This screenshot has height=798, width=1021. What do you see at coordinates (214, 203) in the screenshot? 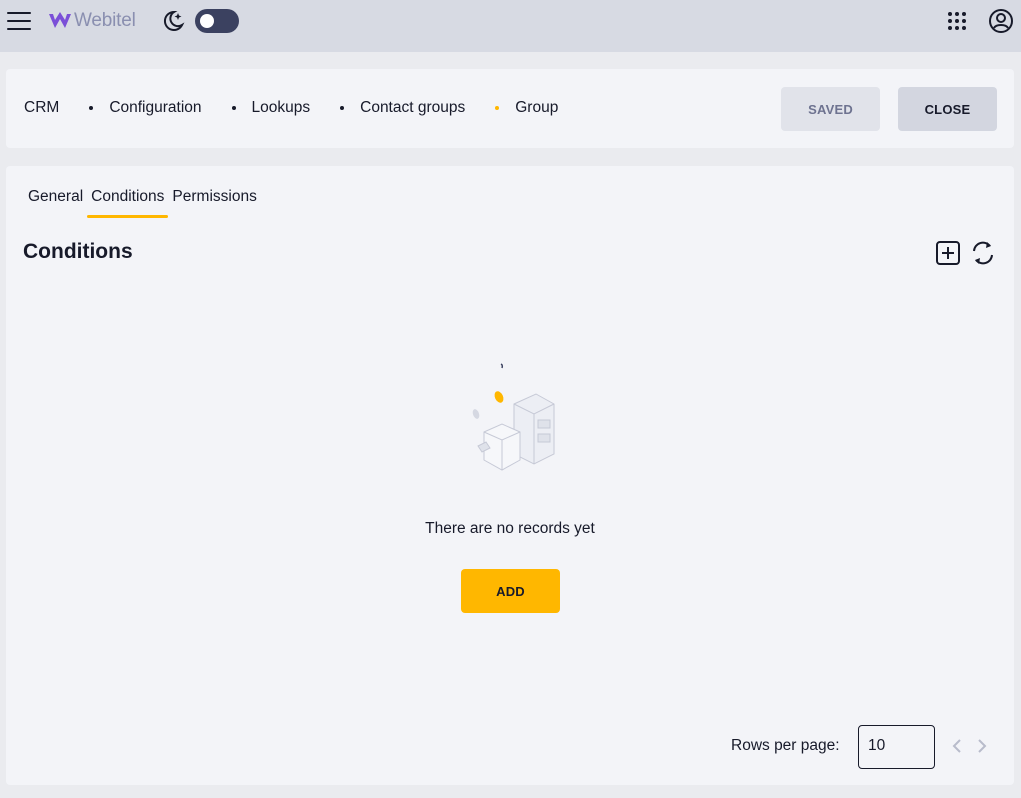
I see `tab-permissions: Permissions` at bounding box center [214, 203].